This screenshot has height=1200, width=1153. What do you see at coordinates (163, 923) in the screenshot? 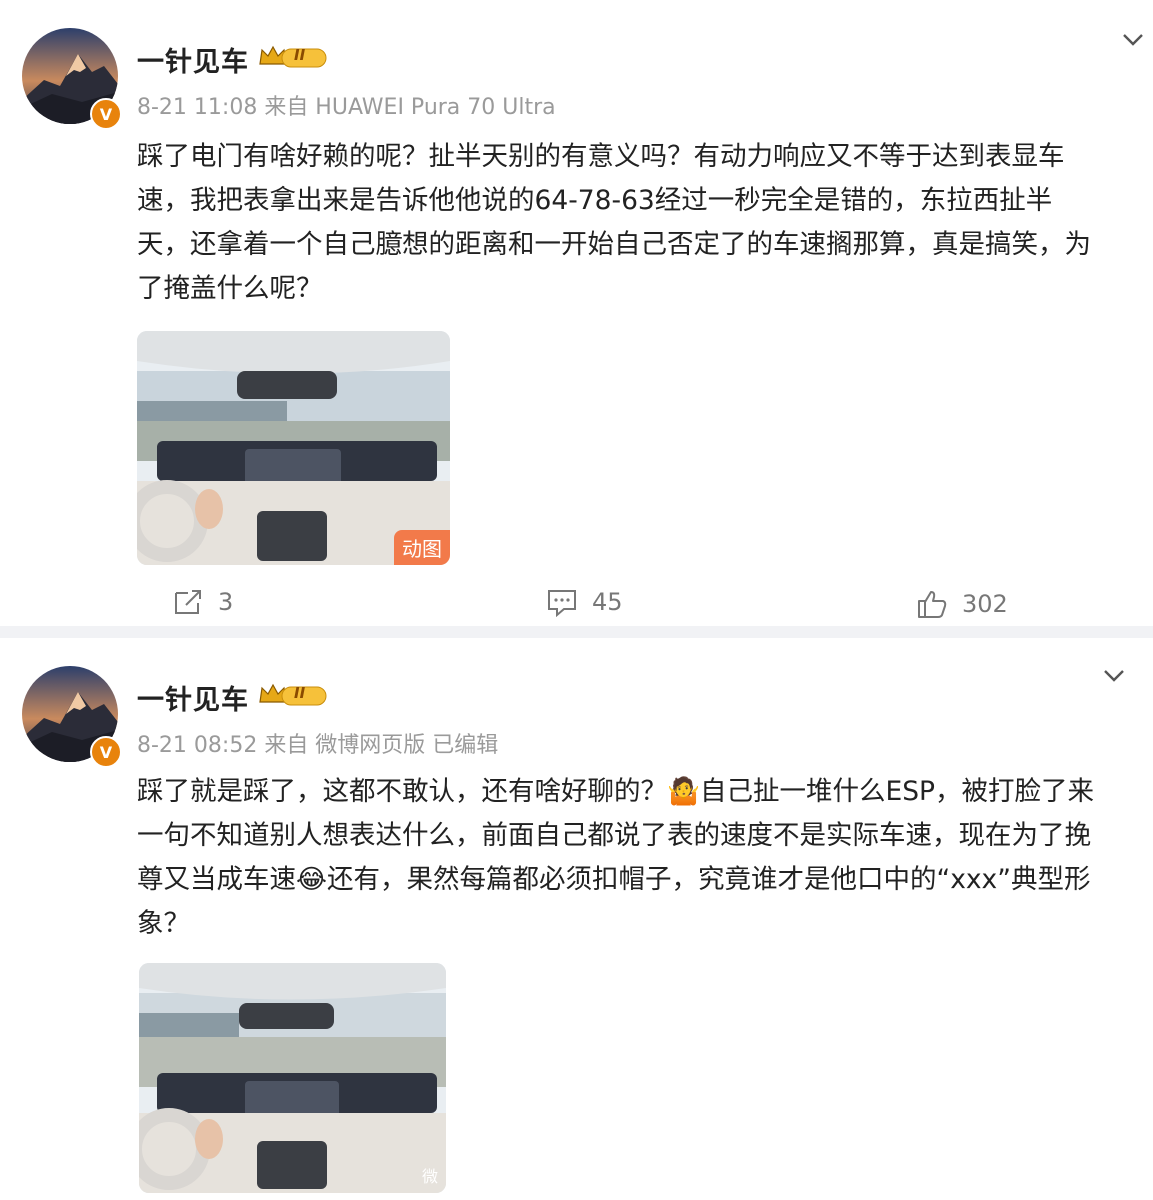
I see `post-text-line: 象？` at bounding box center [163, 923].